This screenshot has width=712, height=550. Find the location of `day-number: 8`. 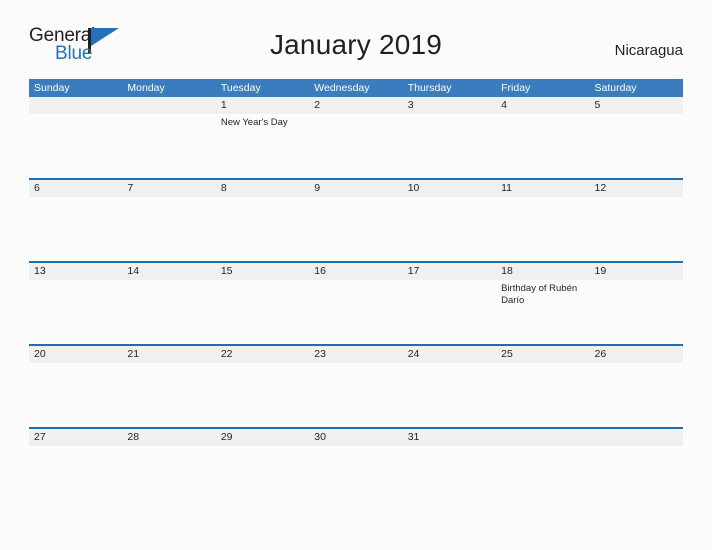

day-number: 8 is located at coordinates (223, 188).